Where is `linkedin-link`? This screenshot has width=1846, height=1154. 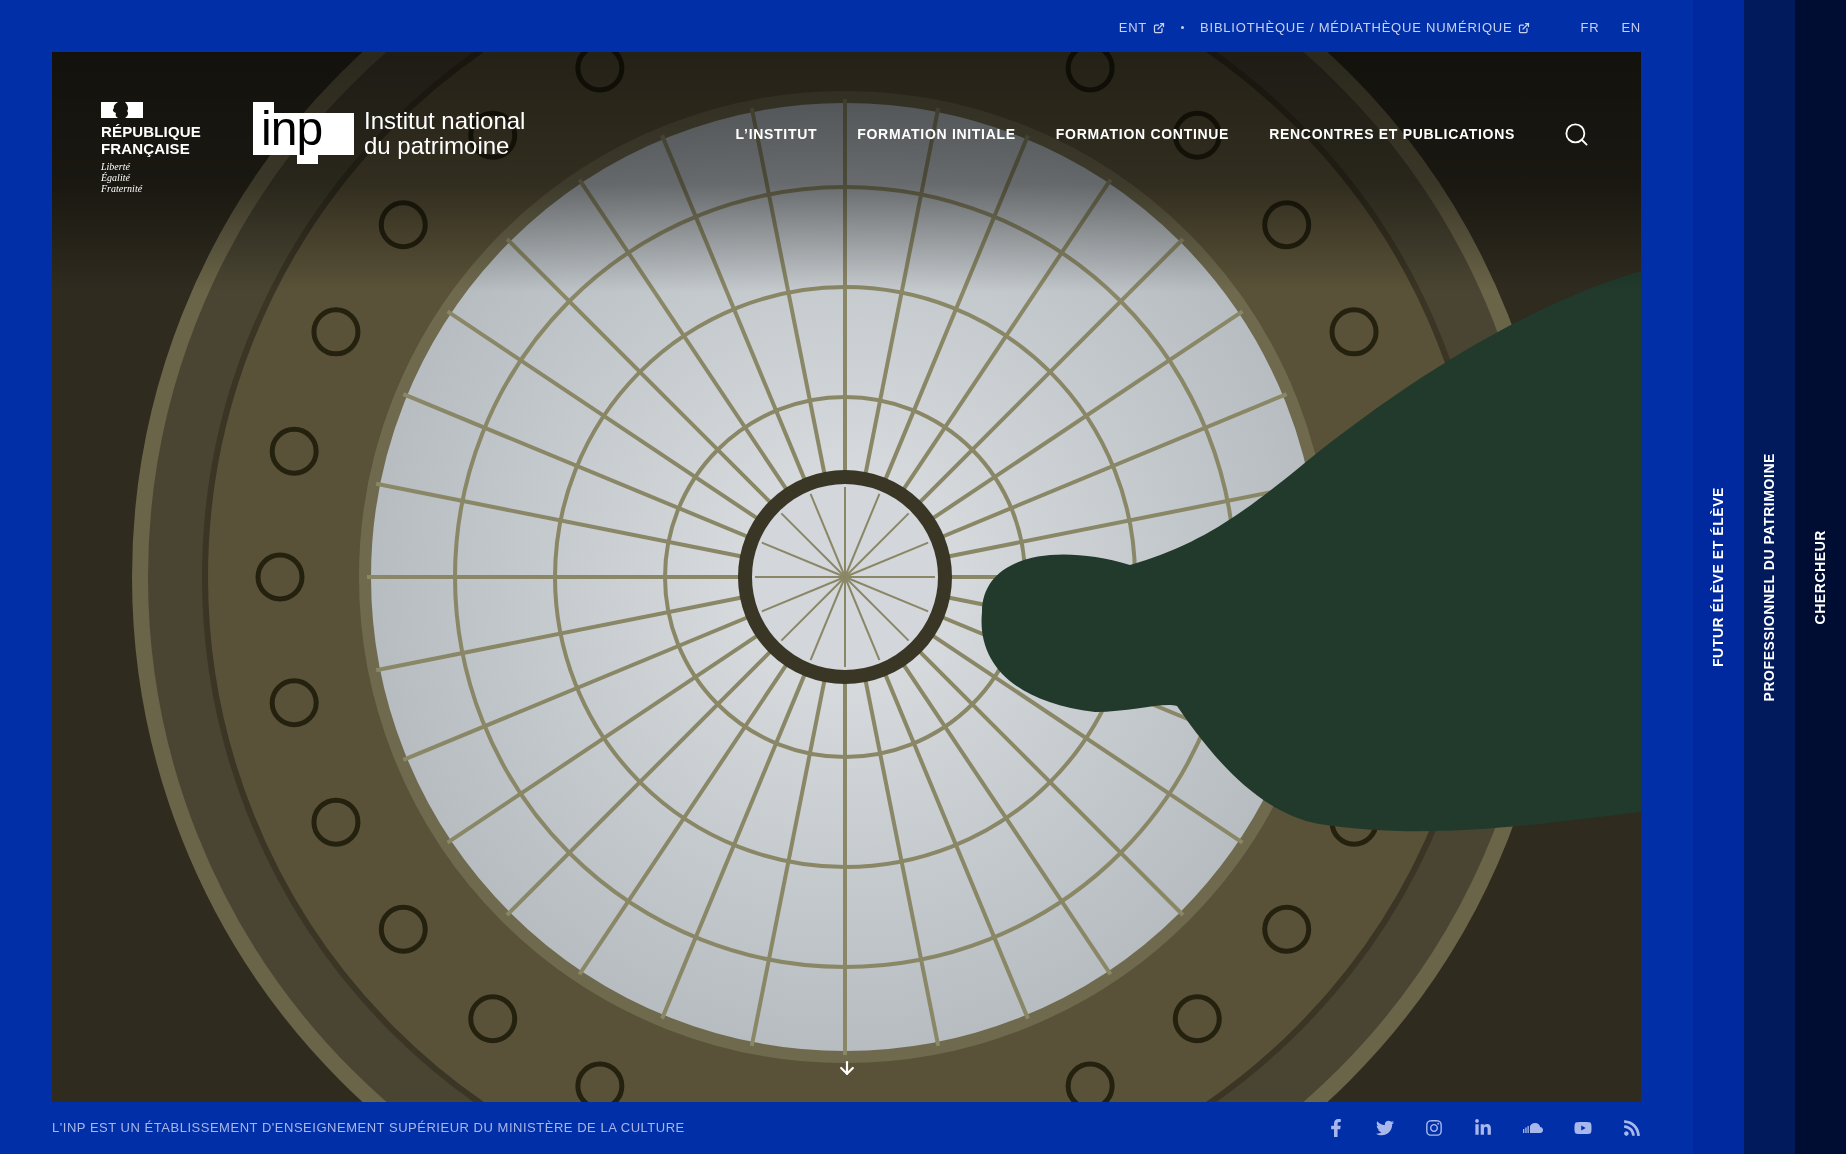 linkedin-link is located at coordinates (1483, 1128).